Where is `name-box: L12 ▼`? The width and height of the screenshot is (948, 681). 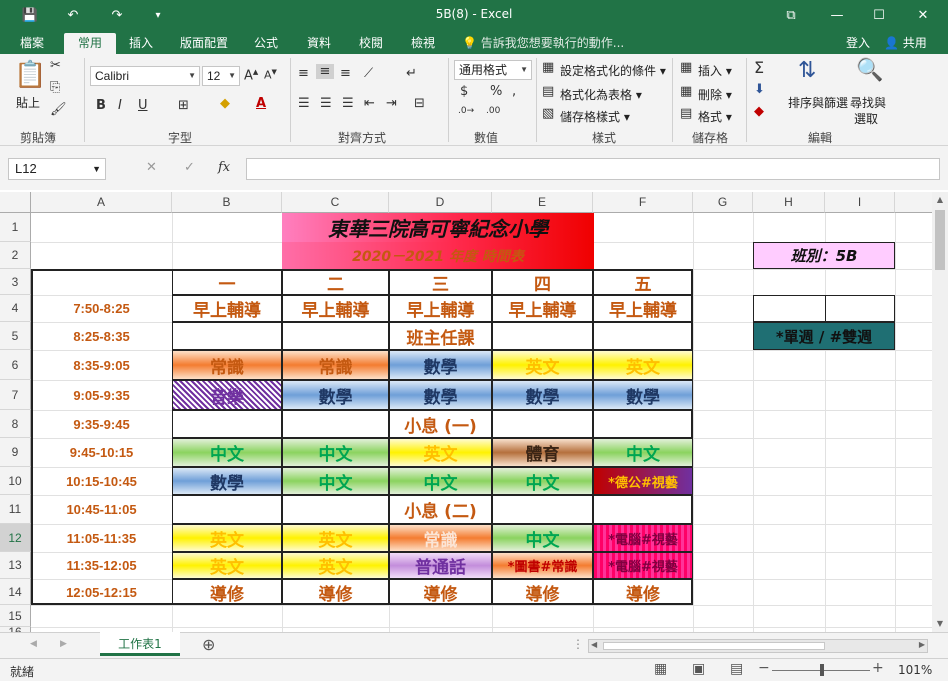
name-box: L12 ▼ is located at coordinates (57, 169).